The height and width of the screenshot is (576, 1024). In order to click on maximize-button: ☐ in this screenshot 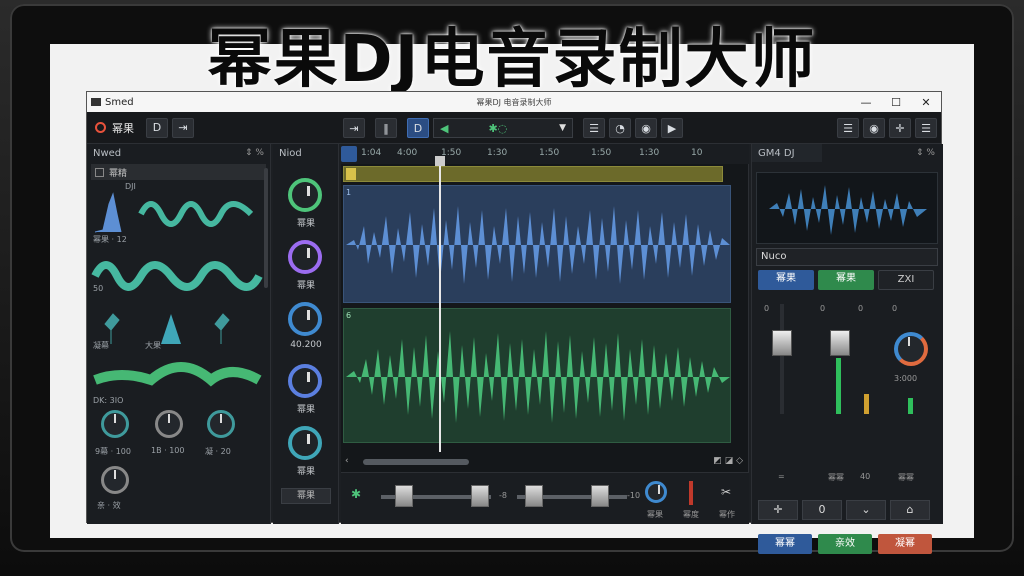, I will do `click(896, 102)`.